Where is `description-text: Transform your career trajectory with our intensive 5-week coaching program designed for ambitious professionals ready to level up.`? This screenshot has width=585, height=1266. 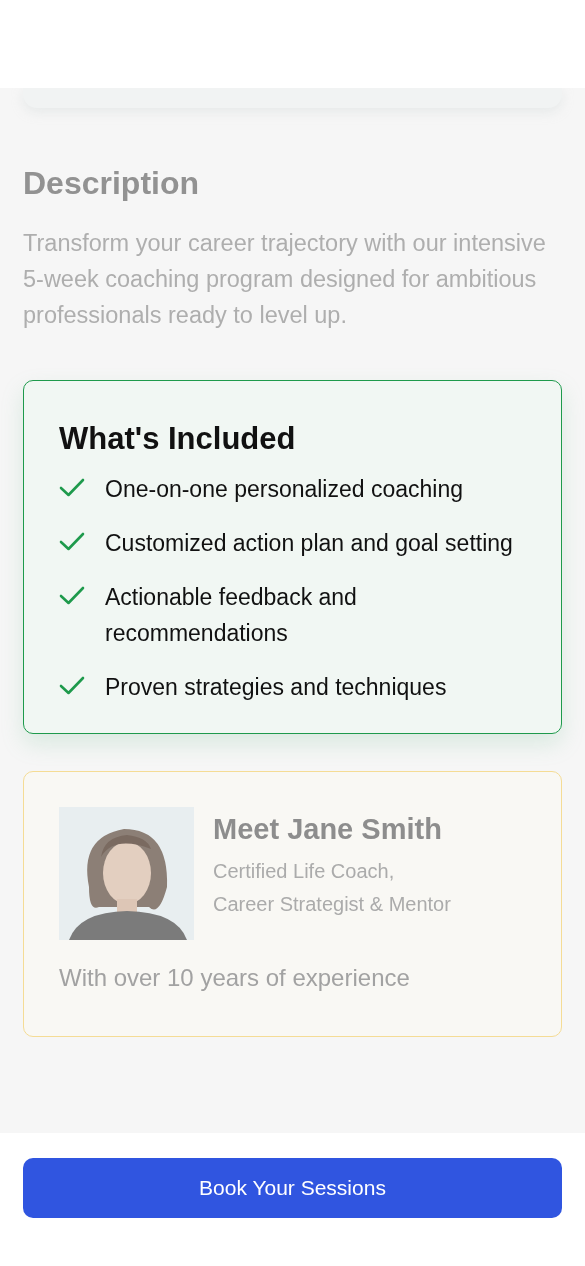
description-text: Transform your career trajectory with our intensive 5-week coaching program designed for ambitious professionals ready to level up. is located at coordinates (285, 279).